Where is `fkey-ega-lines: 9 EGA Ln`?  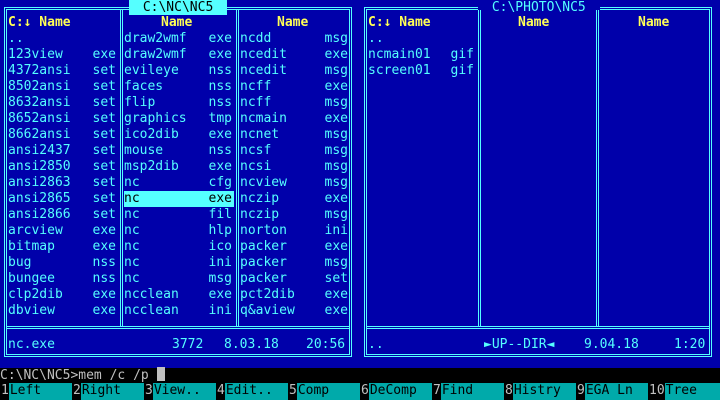
fkey-ega-lines: 9 EGA Ln is located at coordinates (612, 391).